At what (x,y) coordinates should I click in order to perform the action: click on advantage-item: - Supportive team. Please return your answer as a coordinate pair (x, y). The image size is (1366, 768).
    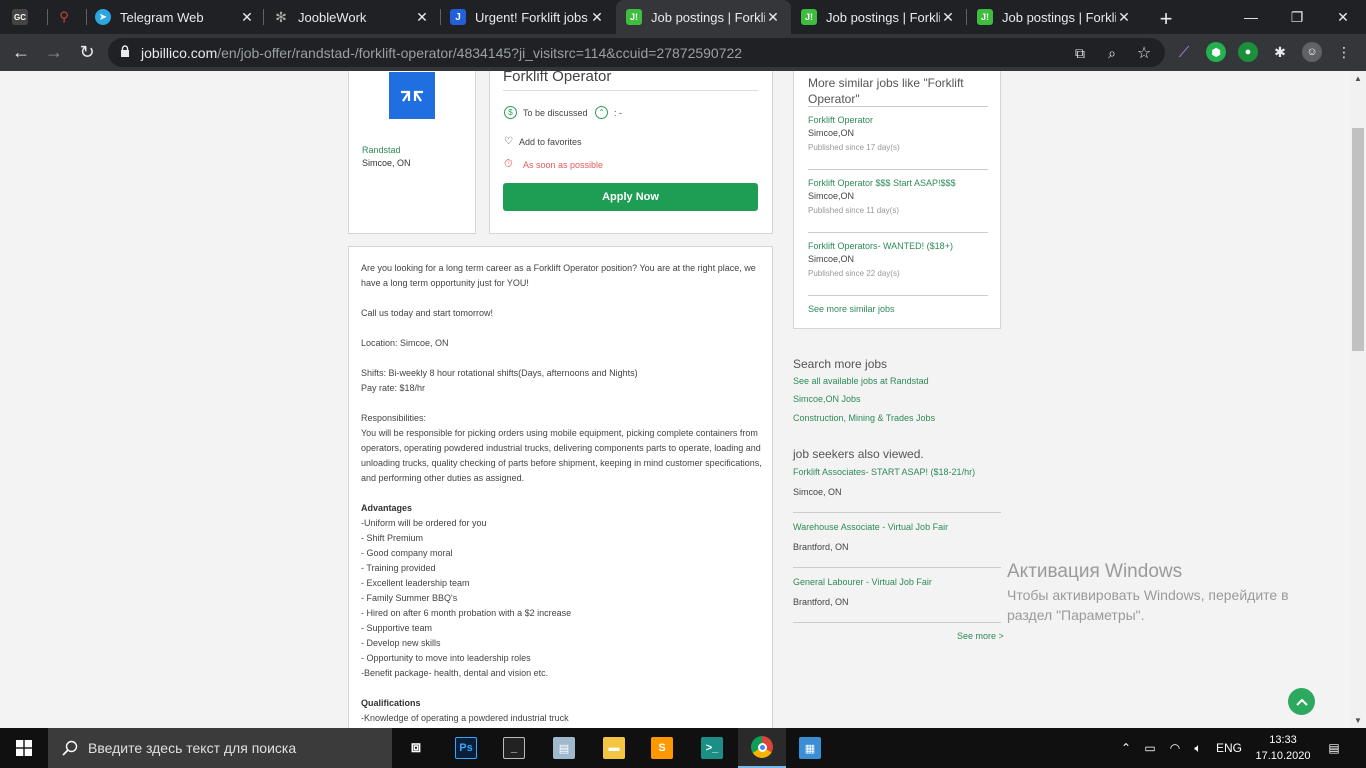
    Looking at the image, I should click on (397, 628).